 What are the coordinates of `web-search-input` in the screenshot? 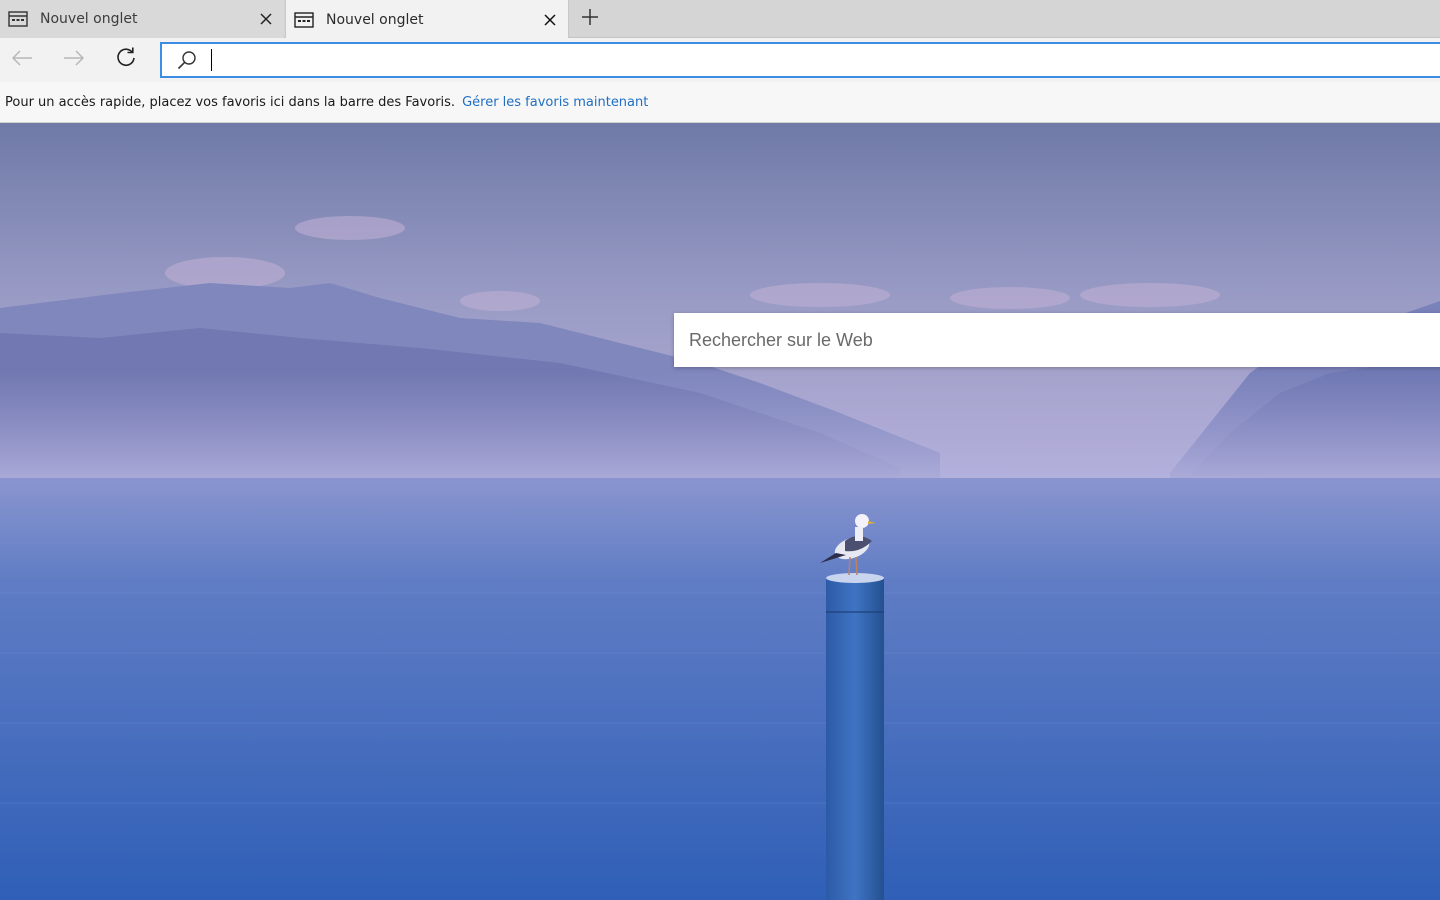 It's located at (1057, 340).